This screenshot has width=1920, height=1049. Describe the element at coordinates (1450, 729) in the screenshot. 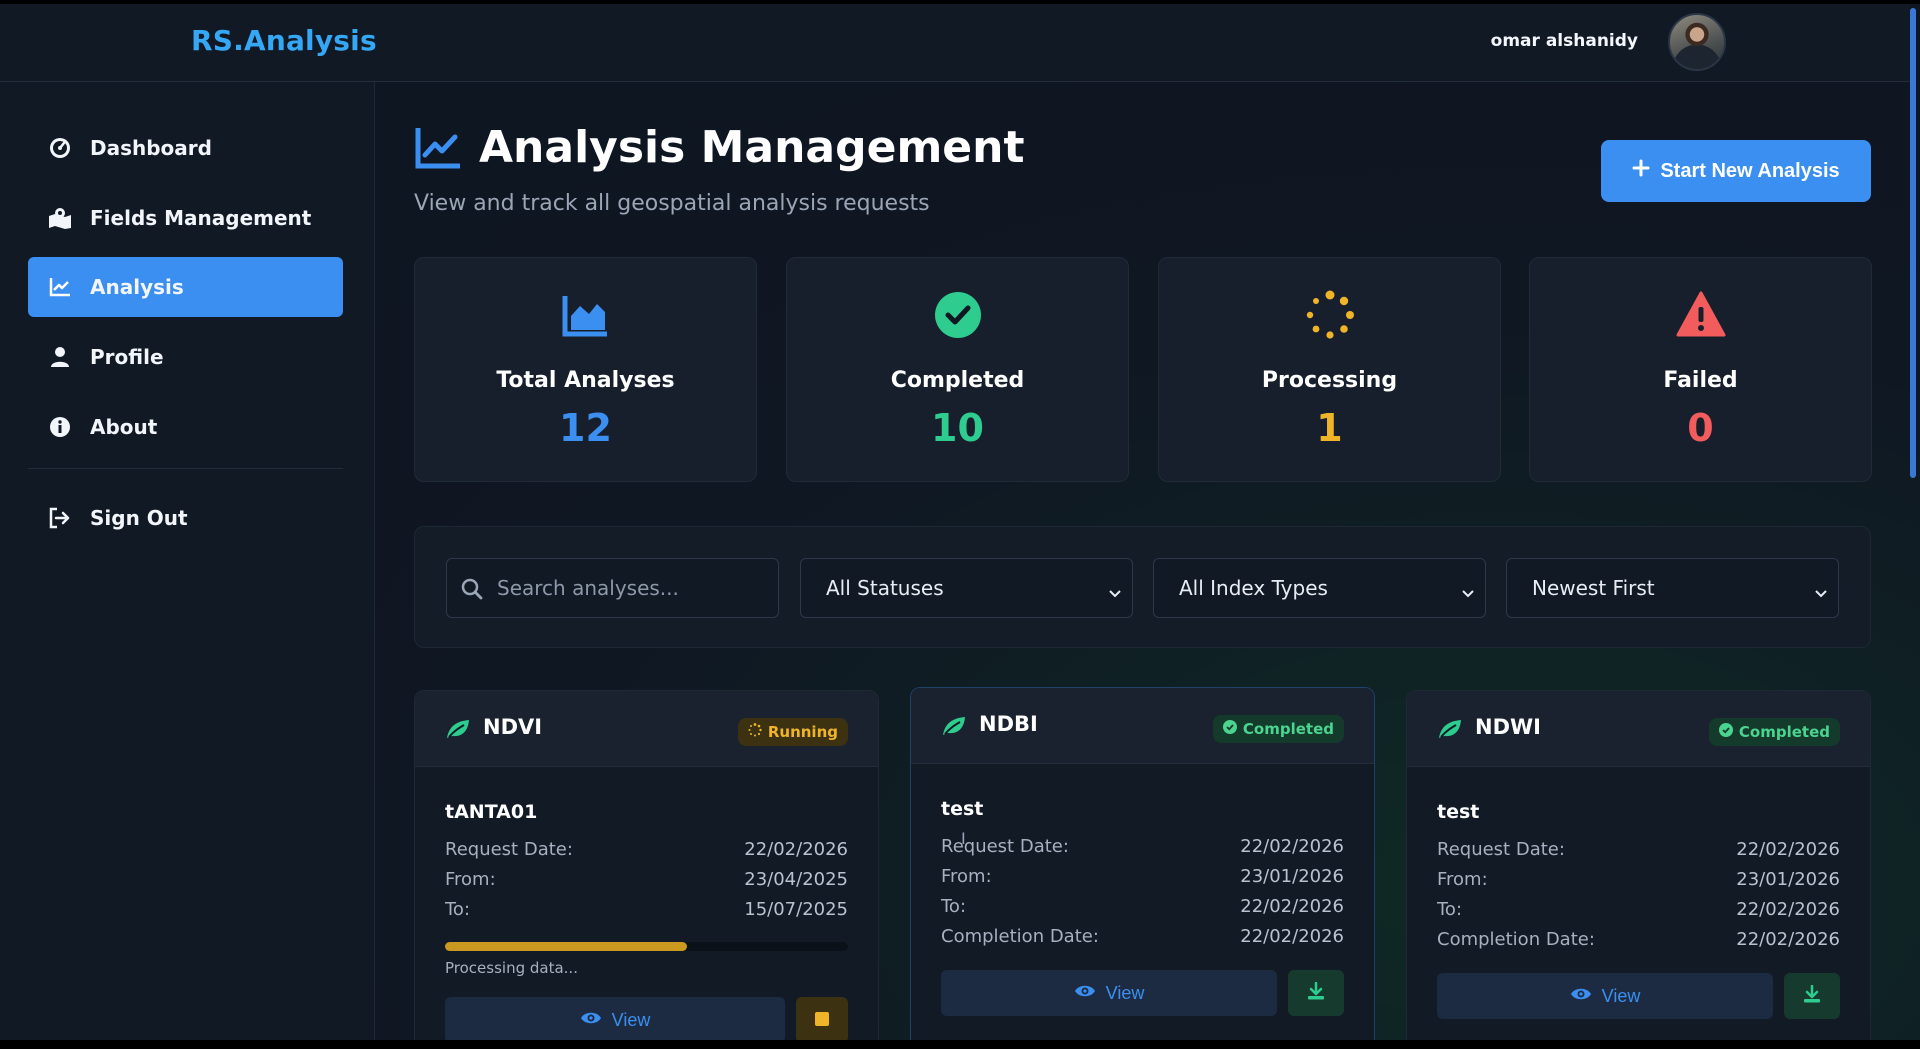

I see `leaf-icon` at that location.